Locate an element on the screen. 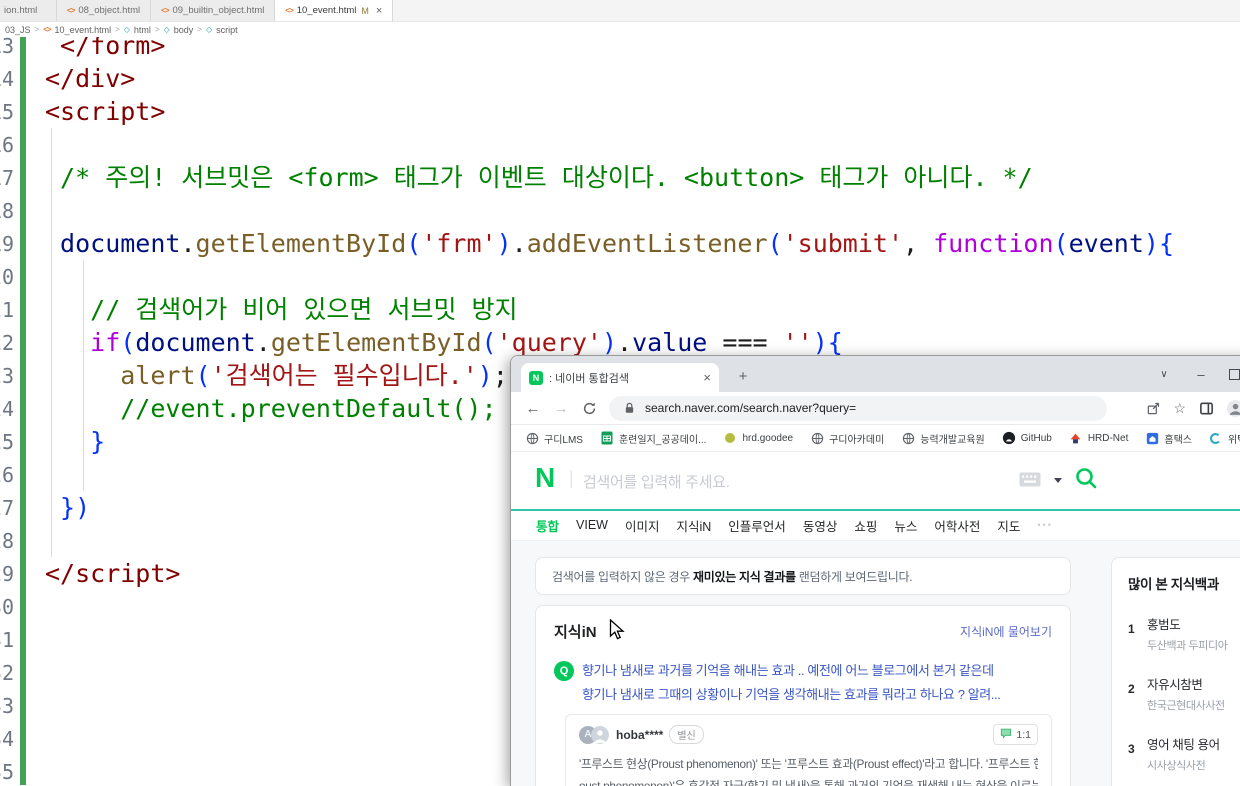 The image size is (1240, 786). sidebar-item-title: 자유시참변 is located at coordinates (1186, 683).